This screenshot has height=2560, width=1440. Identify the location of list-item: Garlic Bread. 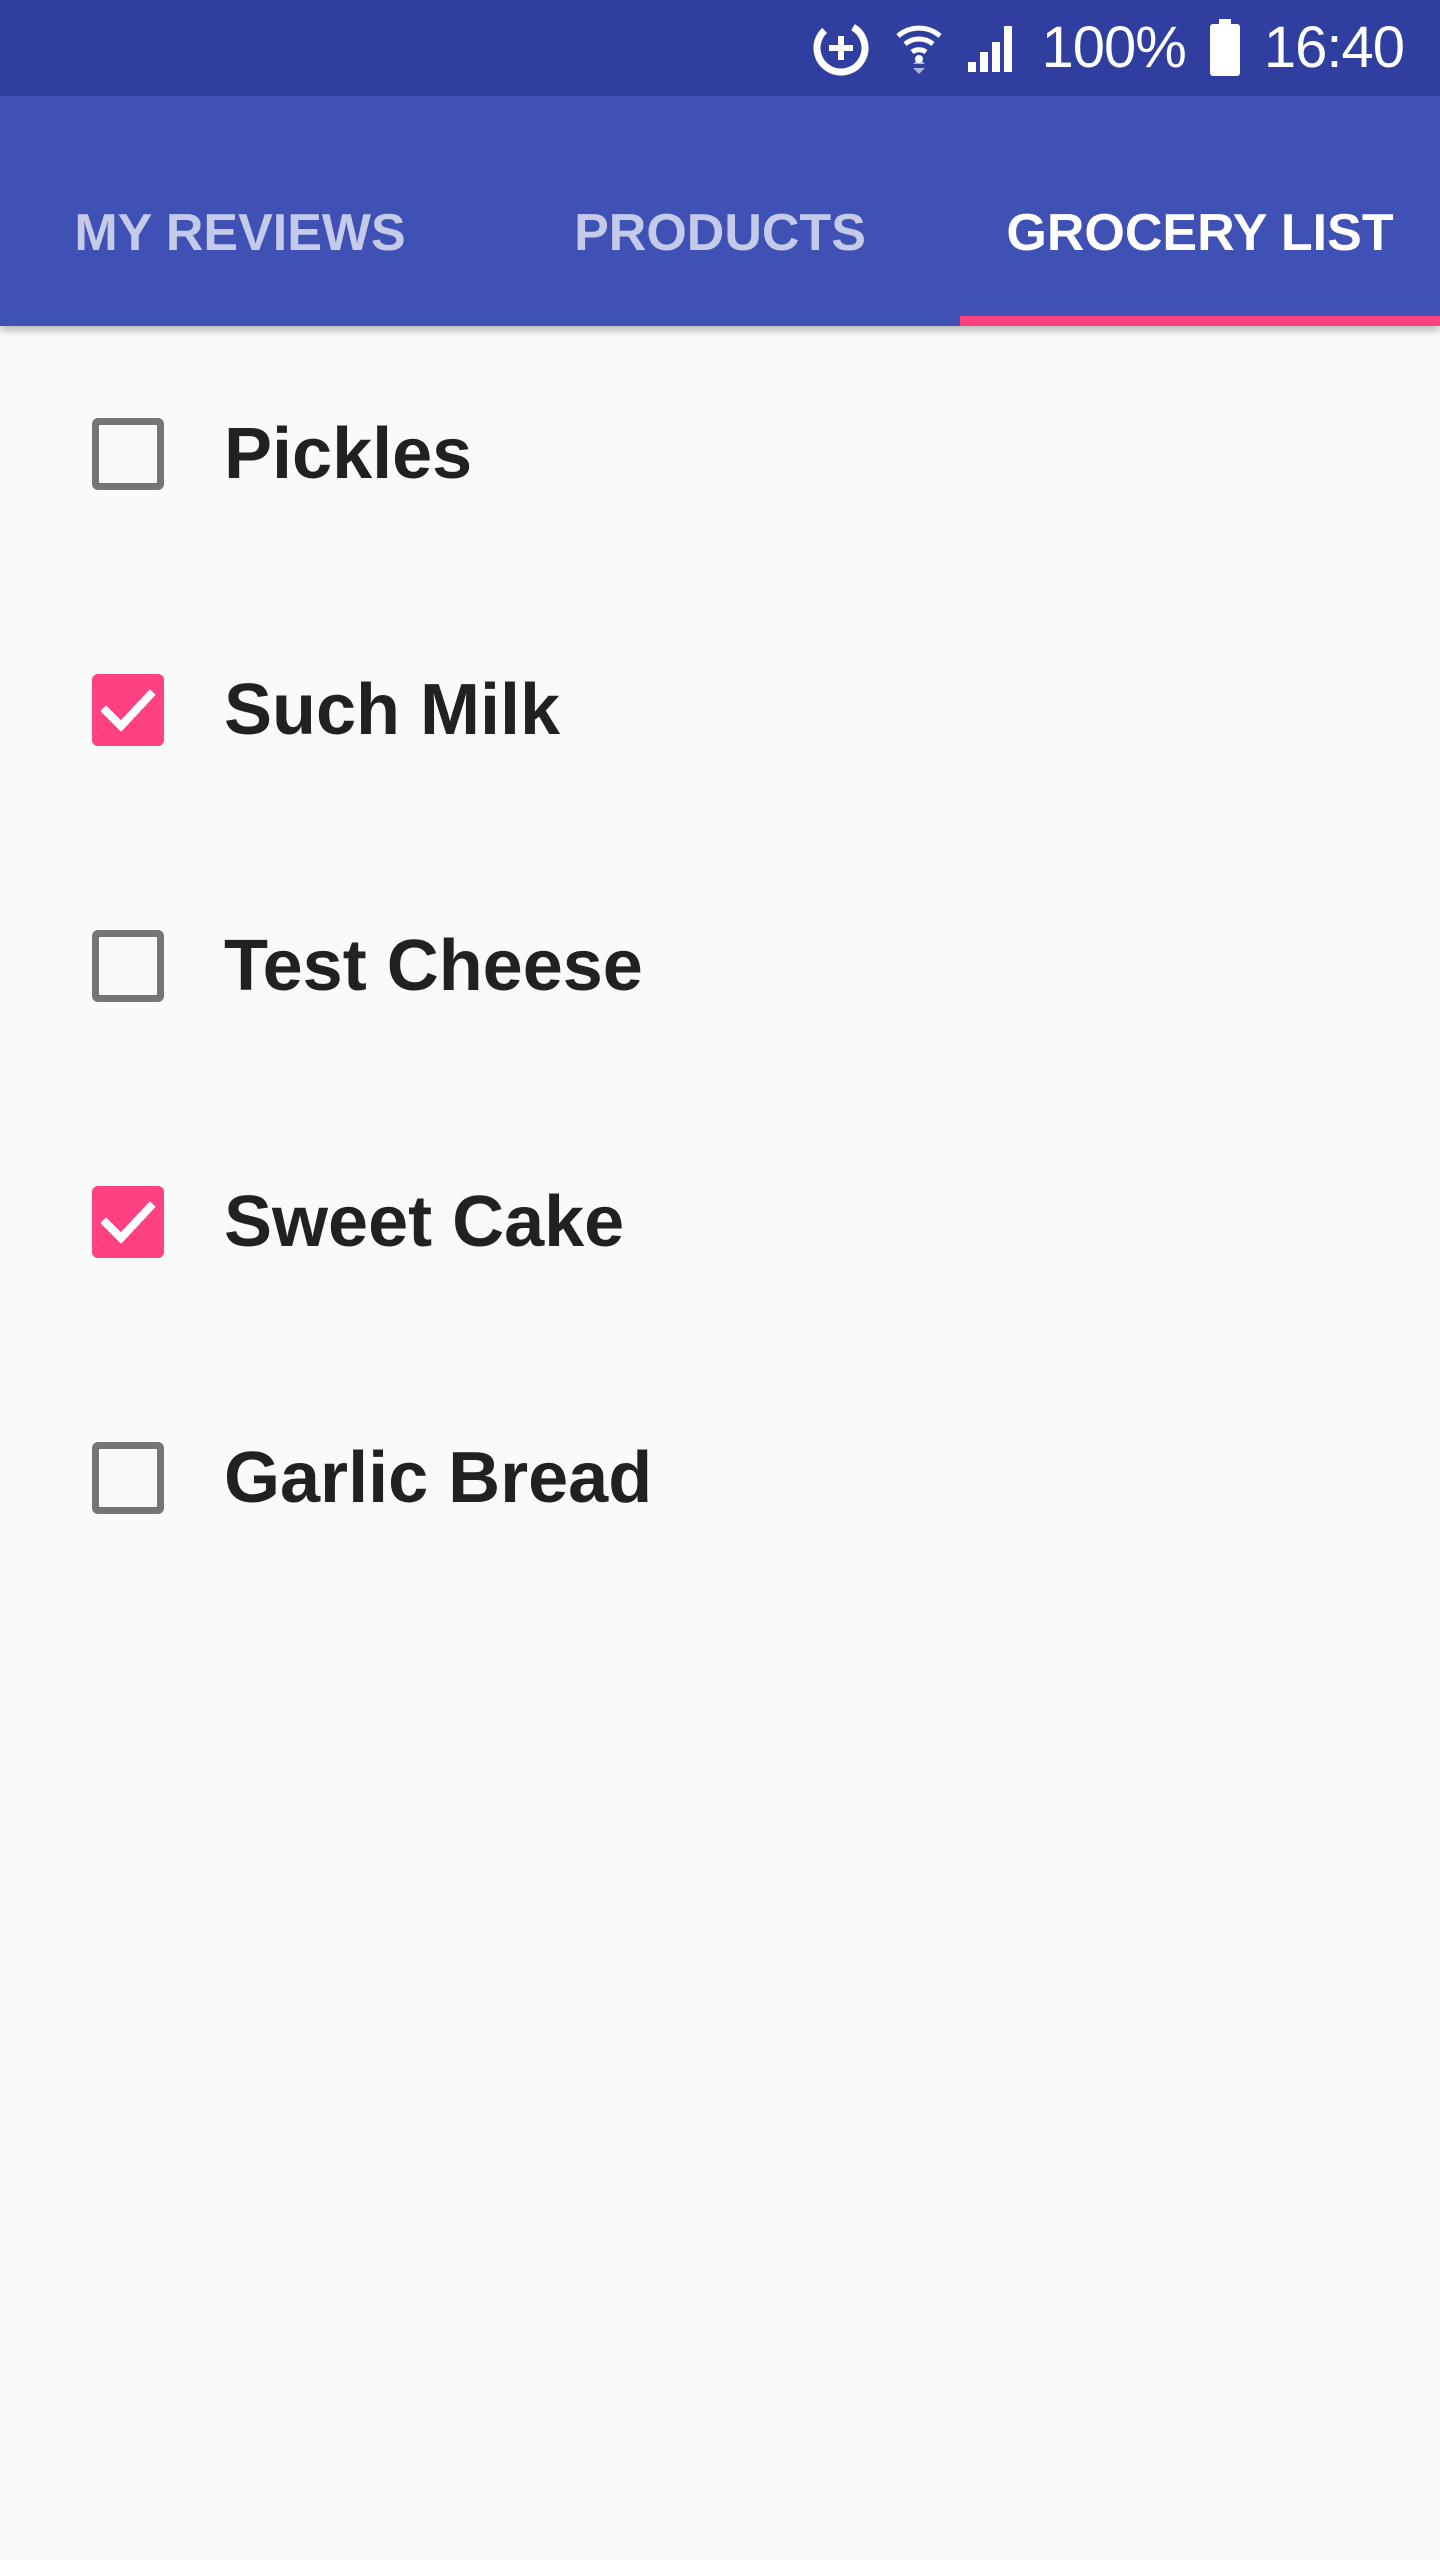
(720, 1478).